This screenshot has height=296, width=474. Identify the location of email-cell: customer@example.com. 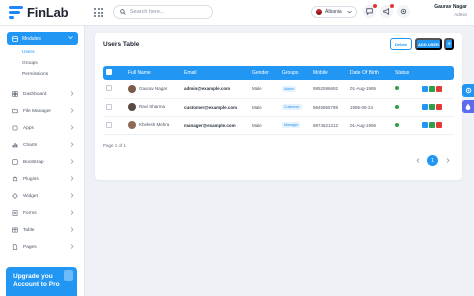
(211, 107).